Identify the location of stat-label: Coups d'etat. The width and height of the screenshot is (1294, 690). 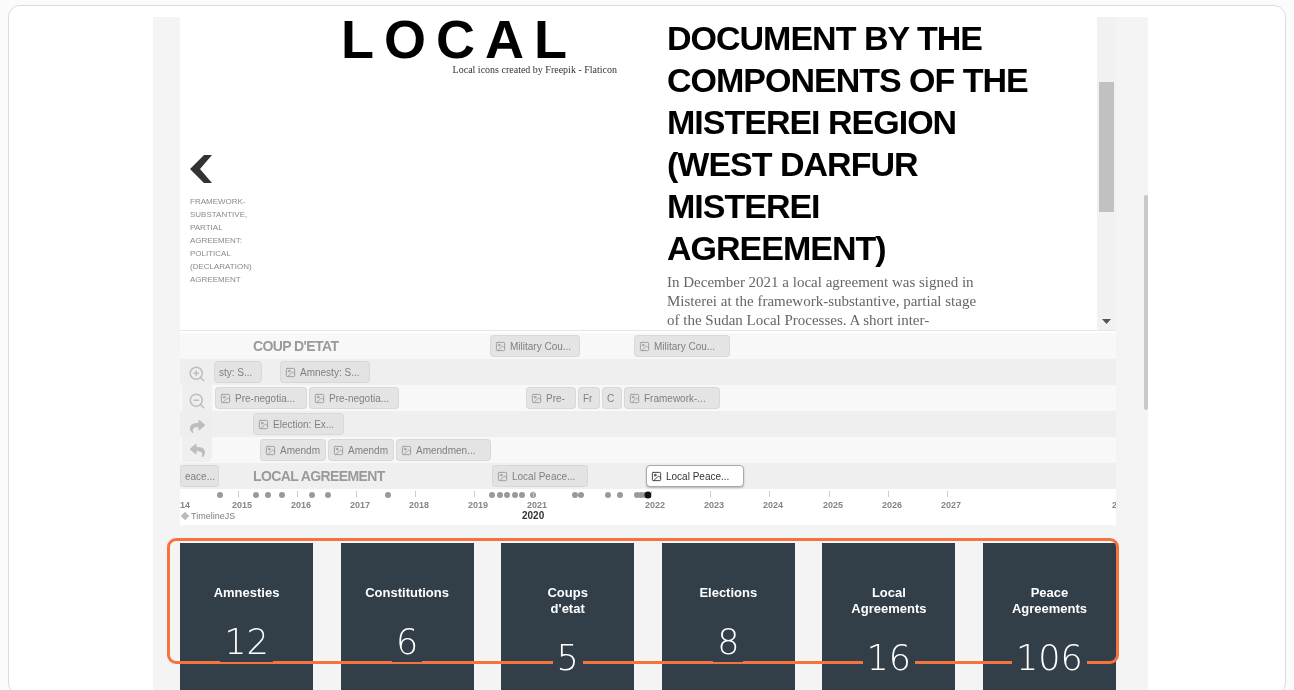
(567, 601).